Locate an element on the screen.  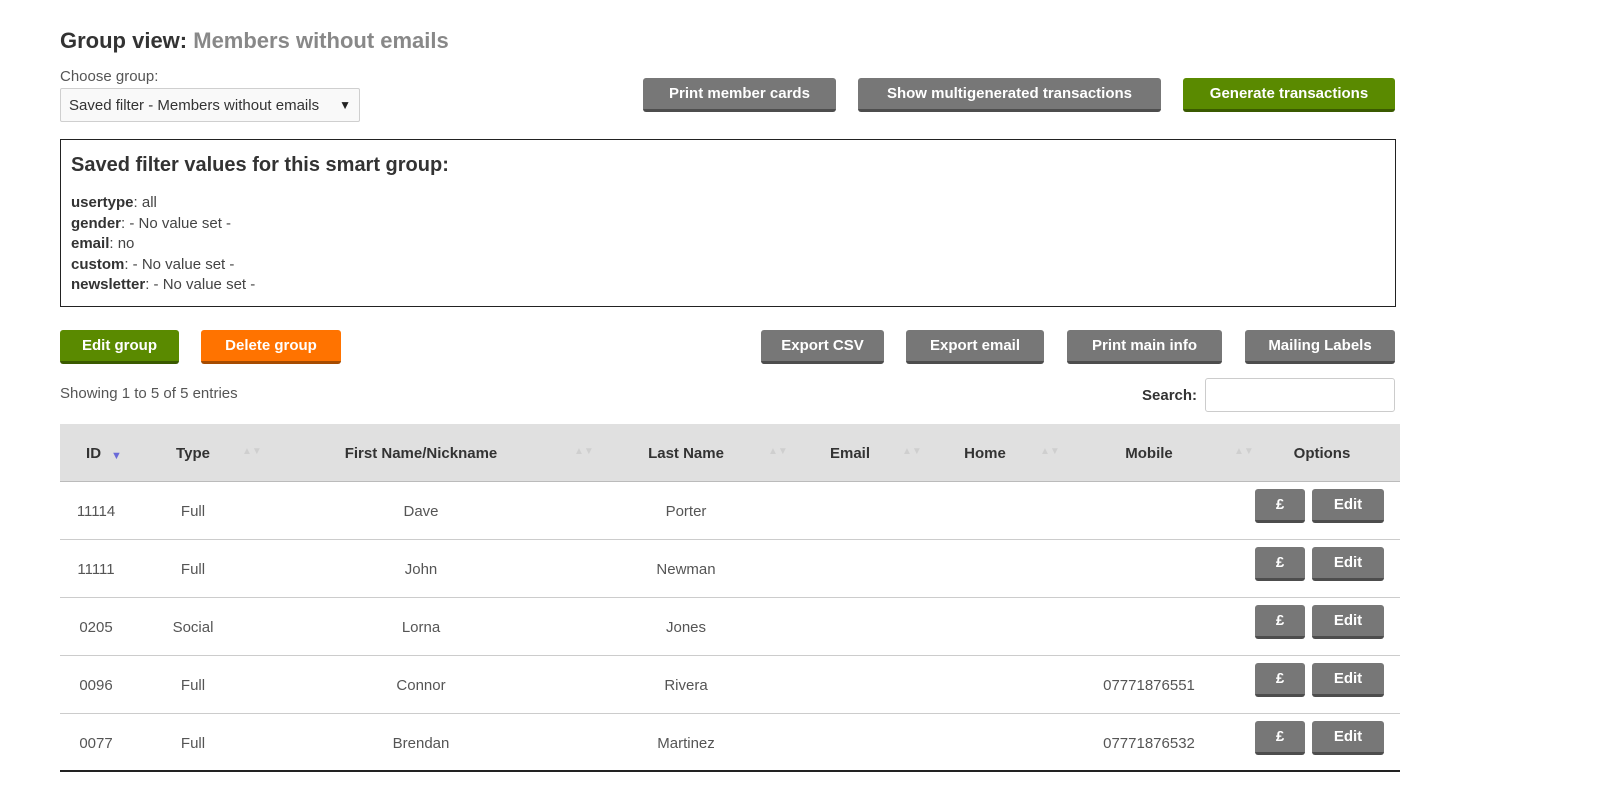
page-title: Group view: Members without emails is located at coordinates (254, 41).